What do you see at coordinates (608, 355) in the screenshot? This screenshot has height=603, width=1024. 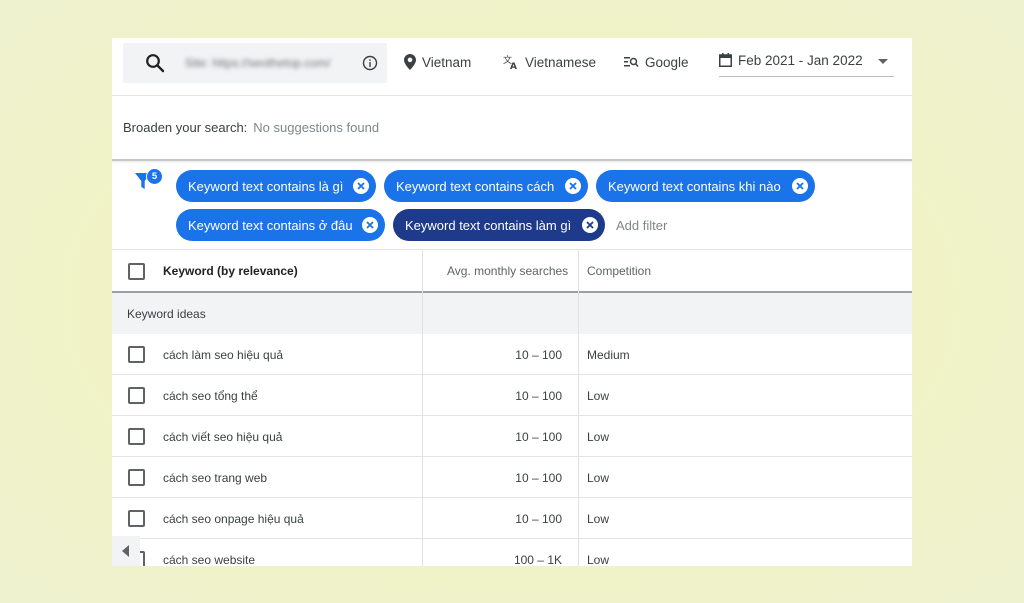 I see `competition-cell: Medium` at bounding box center [608, 355].